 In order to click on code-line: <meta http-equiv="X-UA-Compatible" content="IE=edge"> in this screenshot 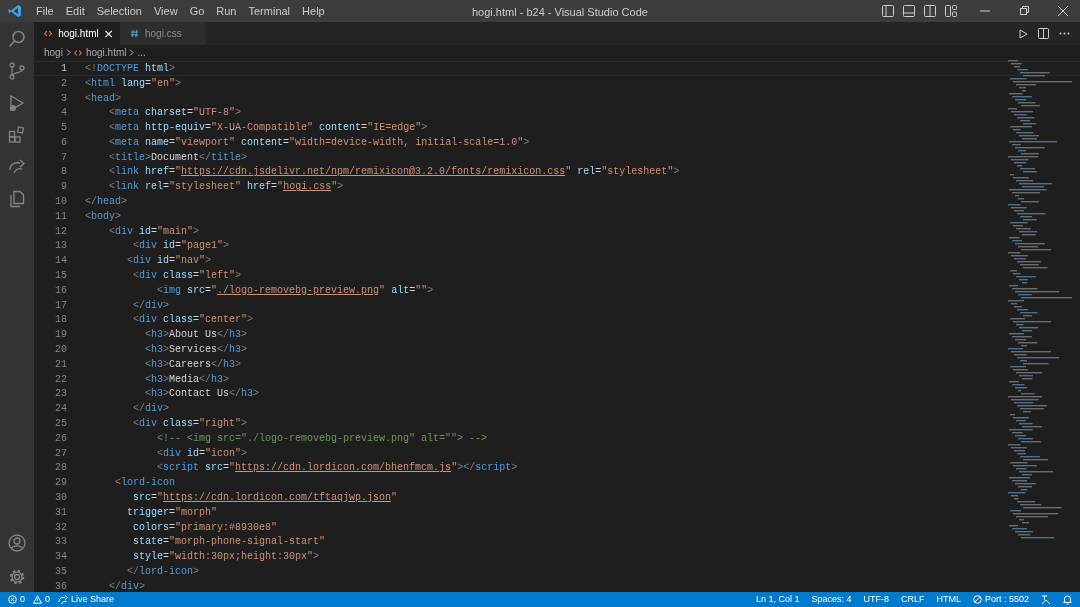, I will do `click(268, 128)`.